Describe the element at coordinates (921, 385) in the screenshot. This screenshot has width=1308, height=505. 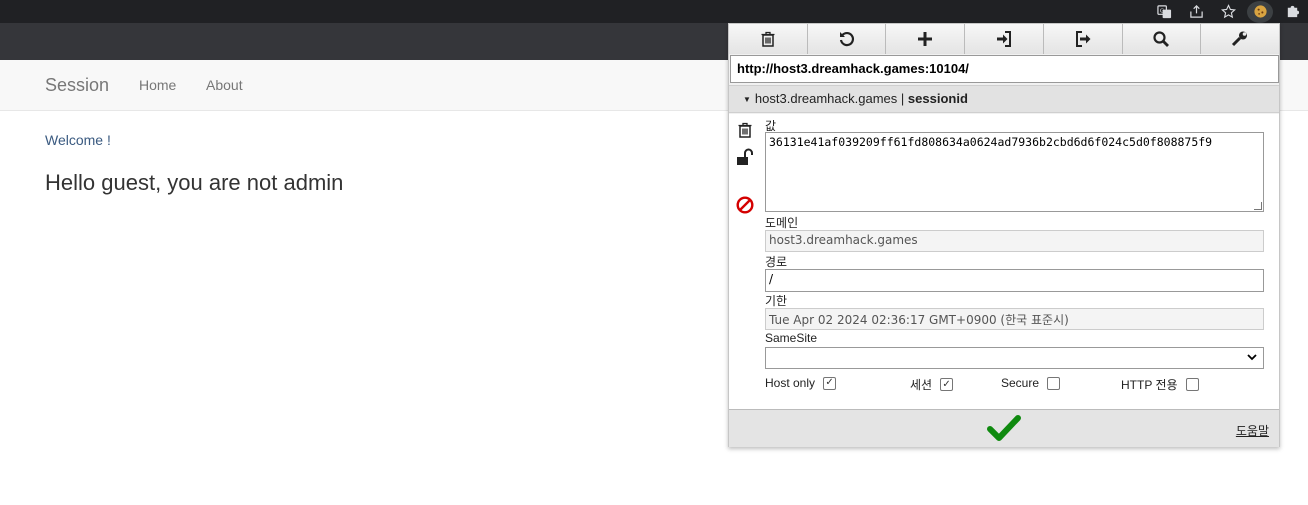
I see `session-label: 세션` at that location.